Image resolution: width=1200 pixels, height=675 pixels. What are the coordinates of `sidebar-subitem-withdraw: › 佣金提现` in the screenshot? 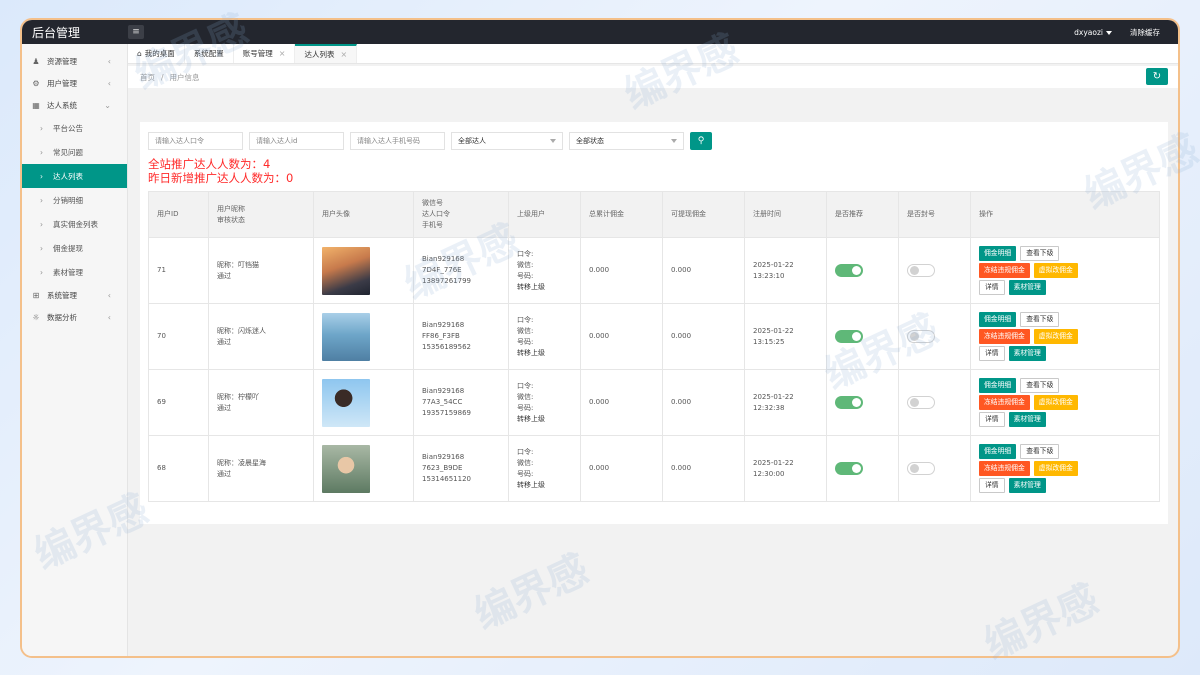 It's located at (74, 248).